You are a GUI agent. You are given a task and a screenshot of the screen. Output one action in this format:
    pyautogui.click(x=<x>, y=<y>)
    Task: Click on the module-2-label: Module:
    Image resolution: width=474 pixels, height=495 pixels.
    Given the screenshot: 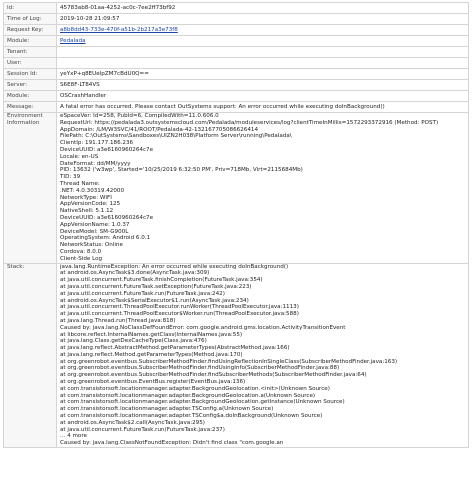 What is the action you would take?
    pyautogui.click(x=30, y=96)
    